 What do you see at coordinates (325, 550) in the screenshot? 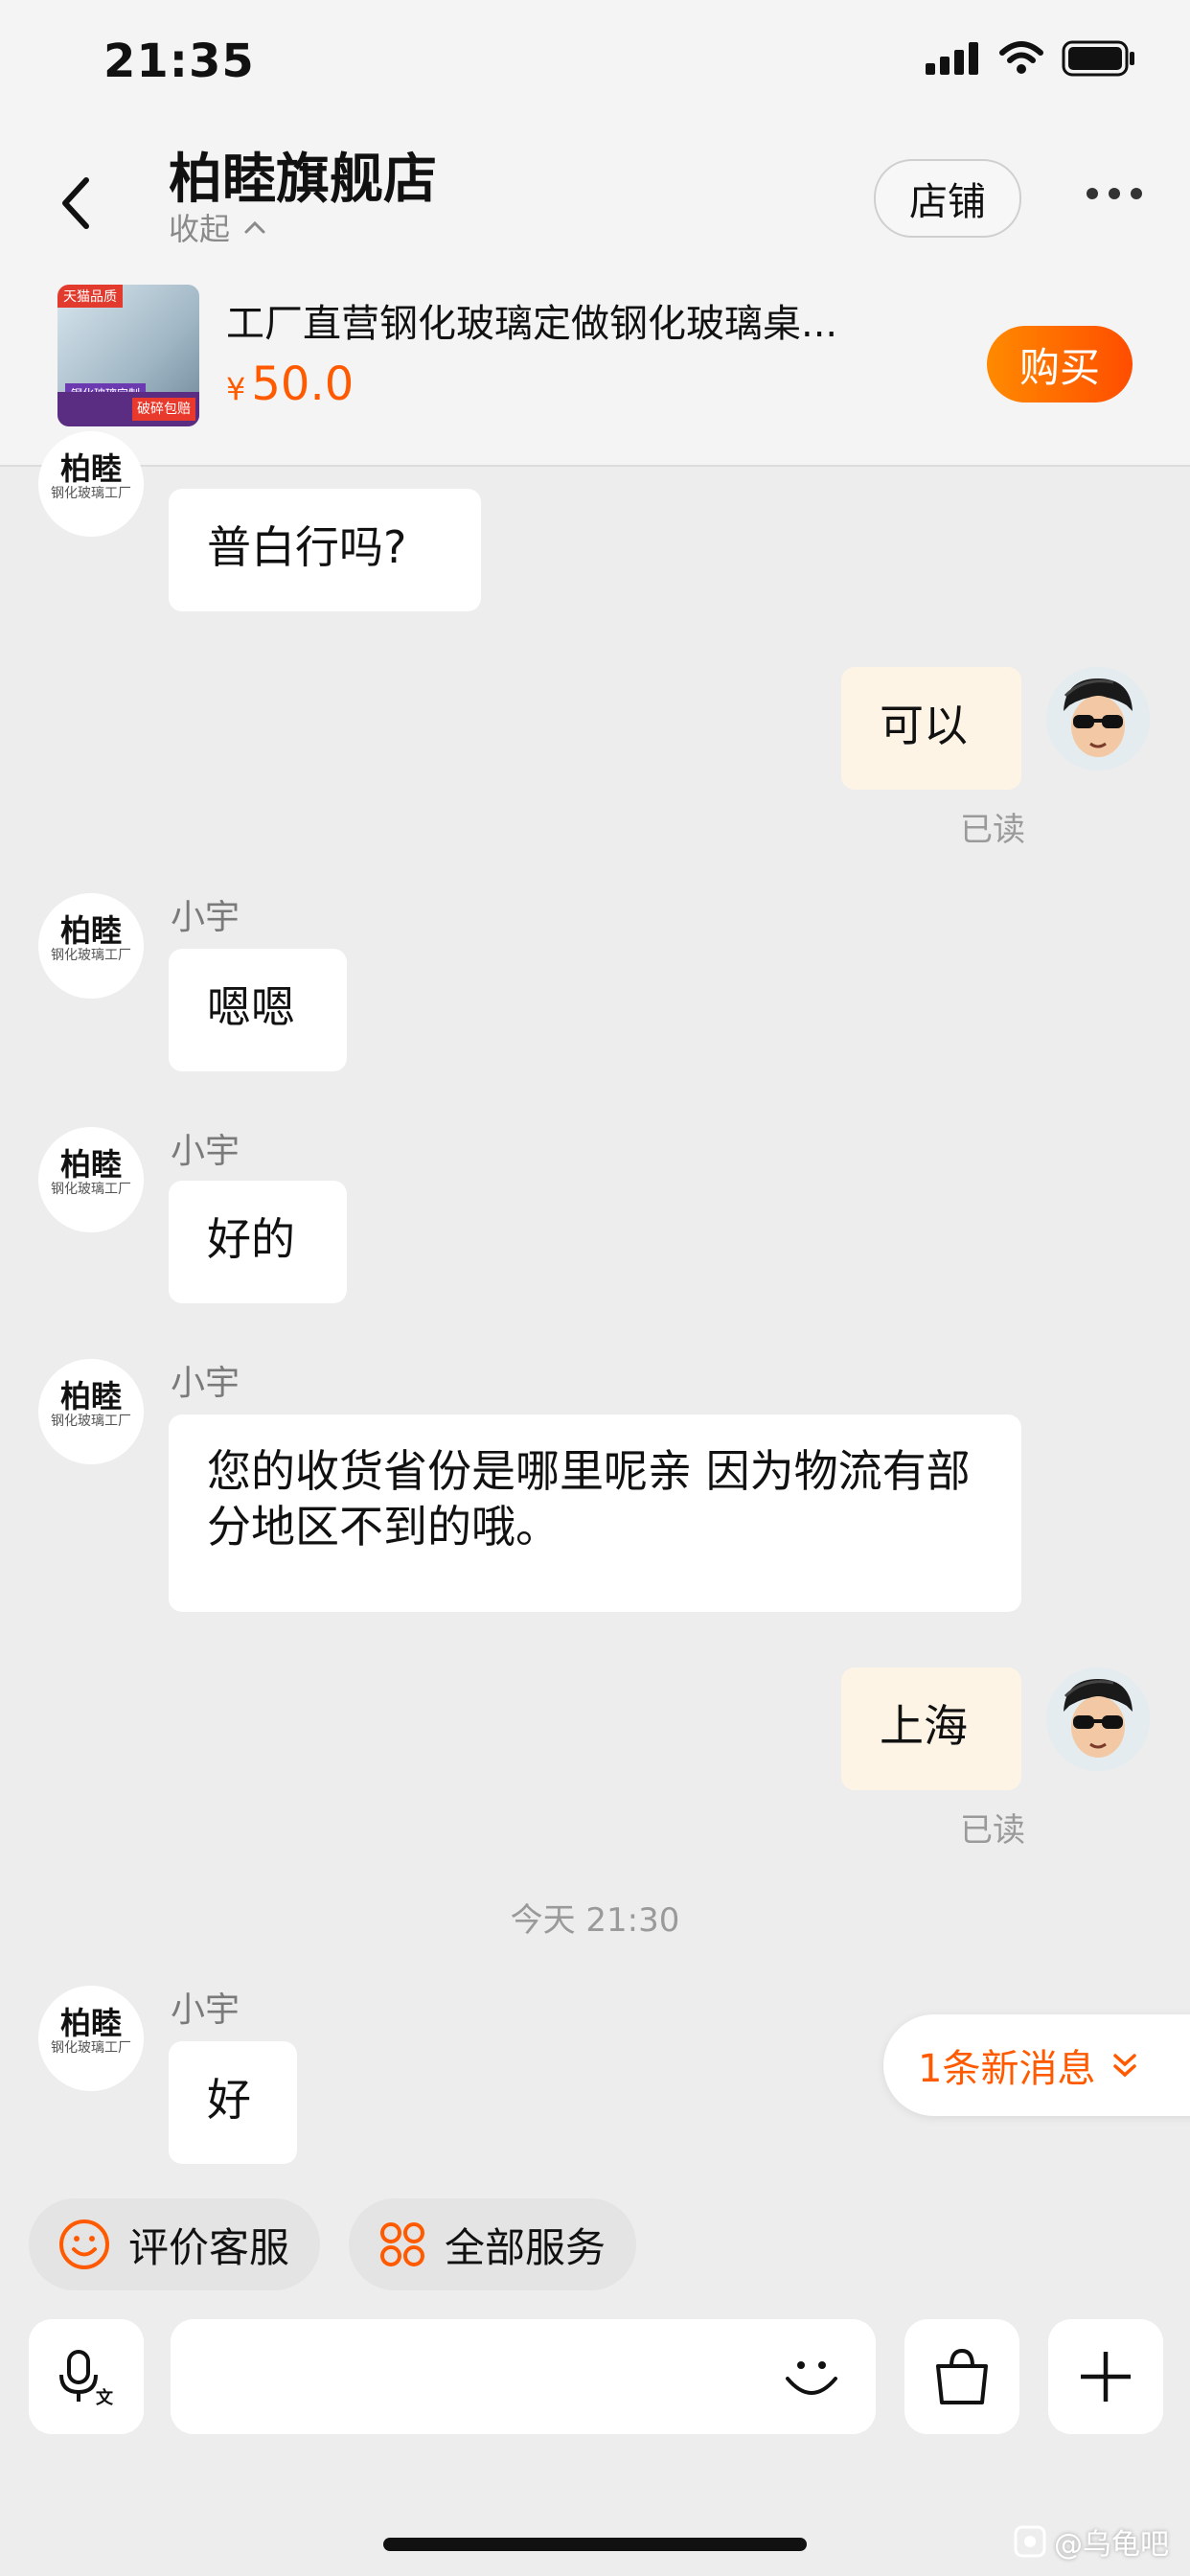
I see `message-bubble: 普白行吗?` at bounding box center [325, 550].